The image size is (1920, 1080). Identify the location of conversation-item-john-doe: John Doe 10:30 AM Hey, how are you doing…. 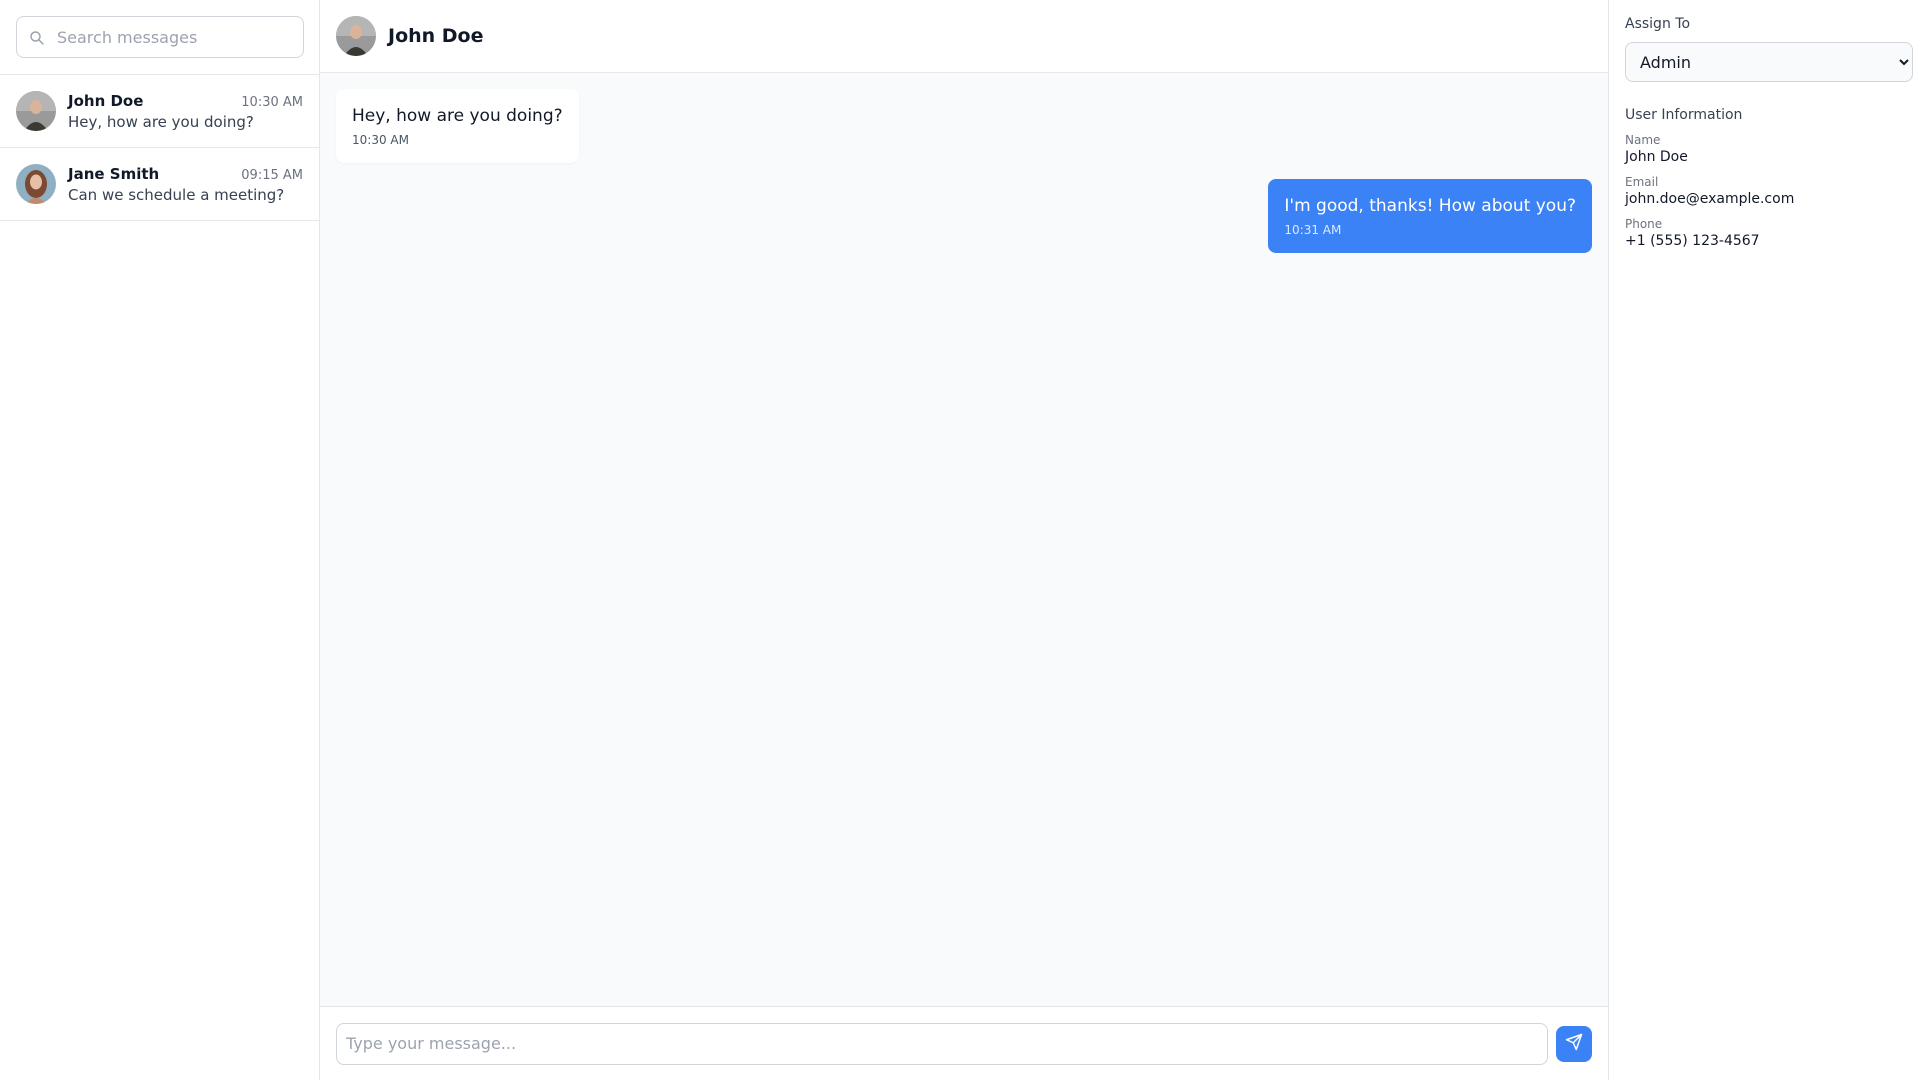
(159, 111).